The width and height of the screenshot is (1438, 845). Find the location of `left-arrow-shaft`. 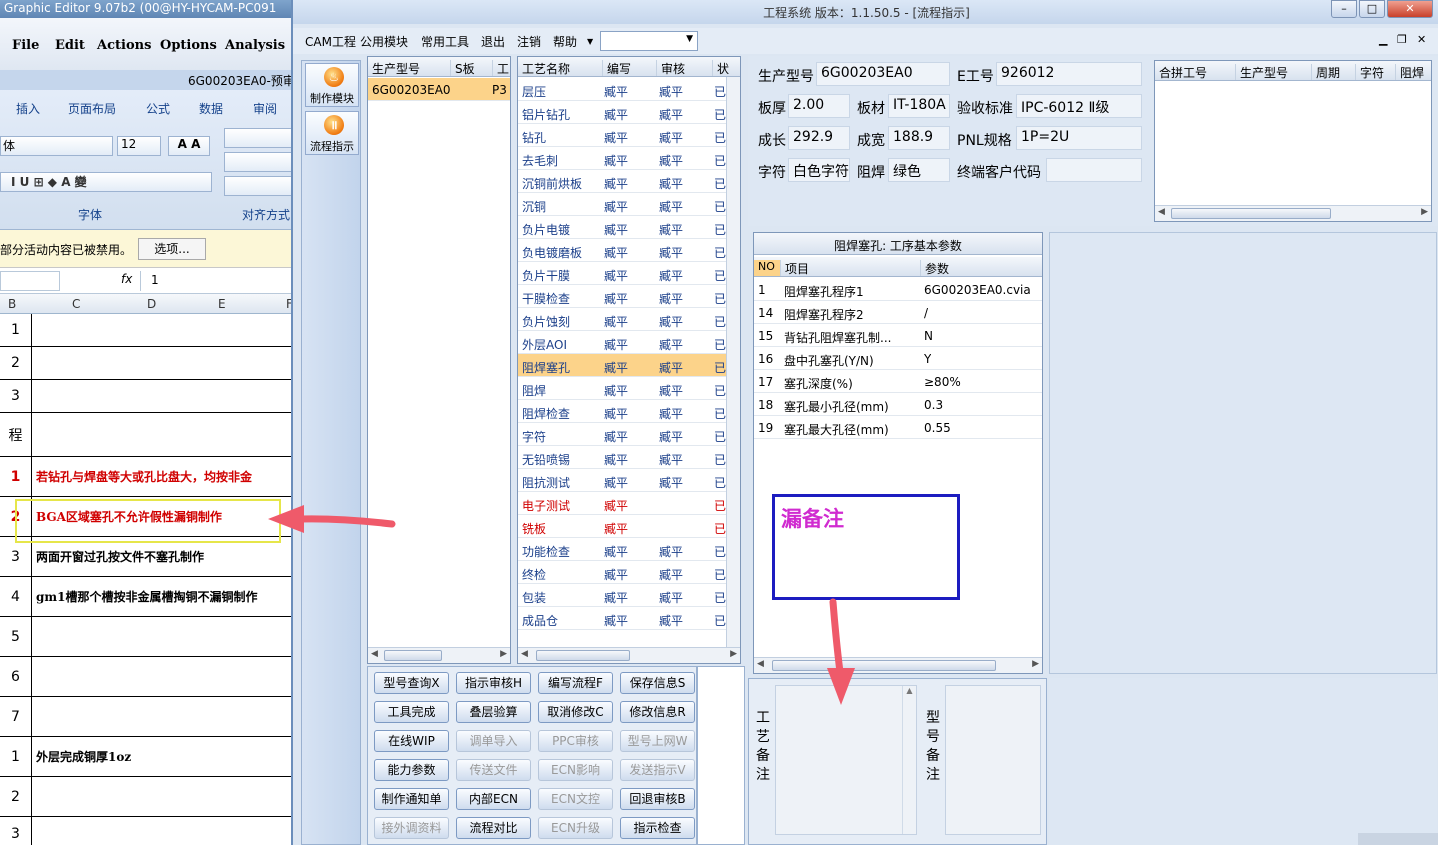

left-arrow-shaft is located at coordinates (346, 521).